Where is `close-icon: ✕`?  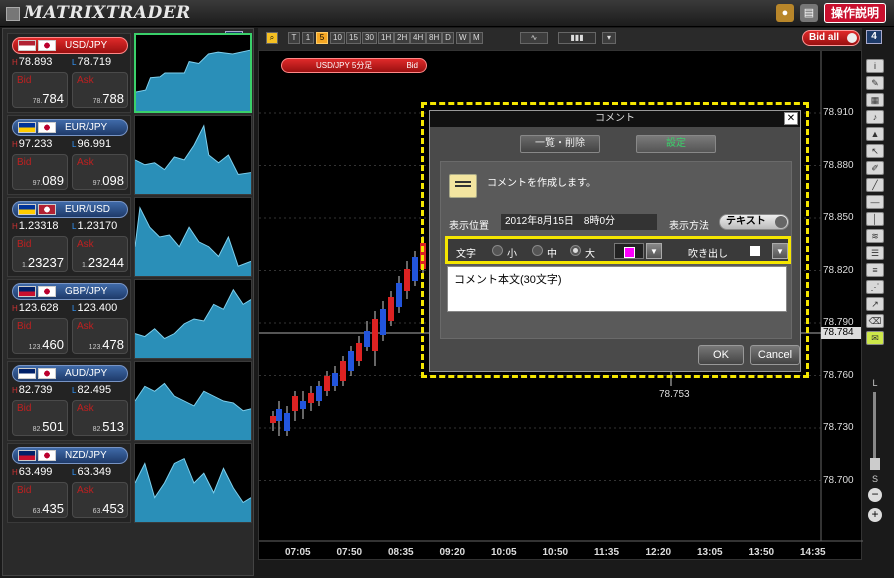 close-icon: ✕ is located at coordinates (791, 118).